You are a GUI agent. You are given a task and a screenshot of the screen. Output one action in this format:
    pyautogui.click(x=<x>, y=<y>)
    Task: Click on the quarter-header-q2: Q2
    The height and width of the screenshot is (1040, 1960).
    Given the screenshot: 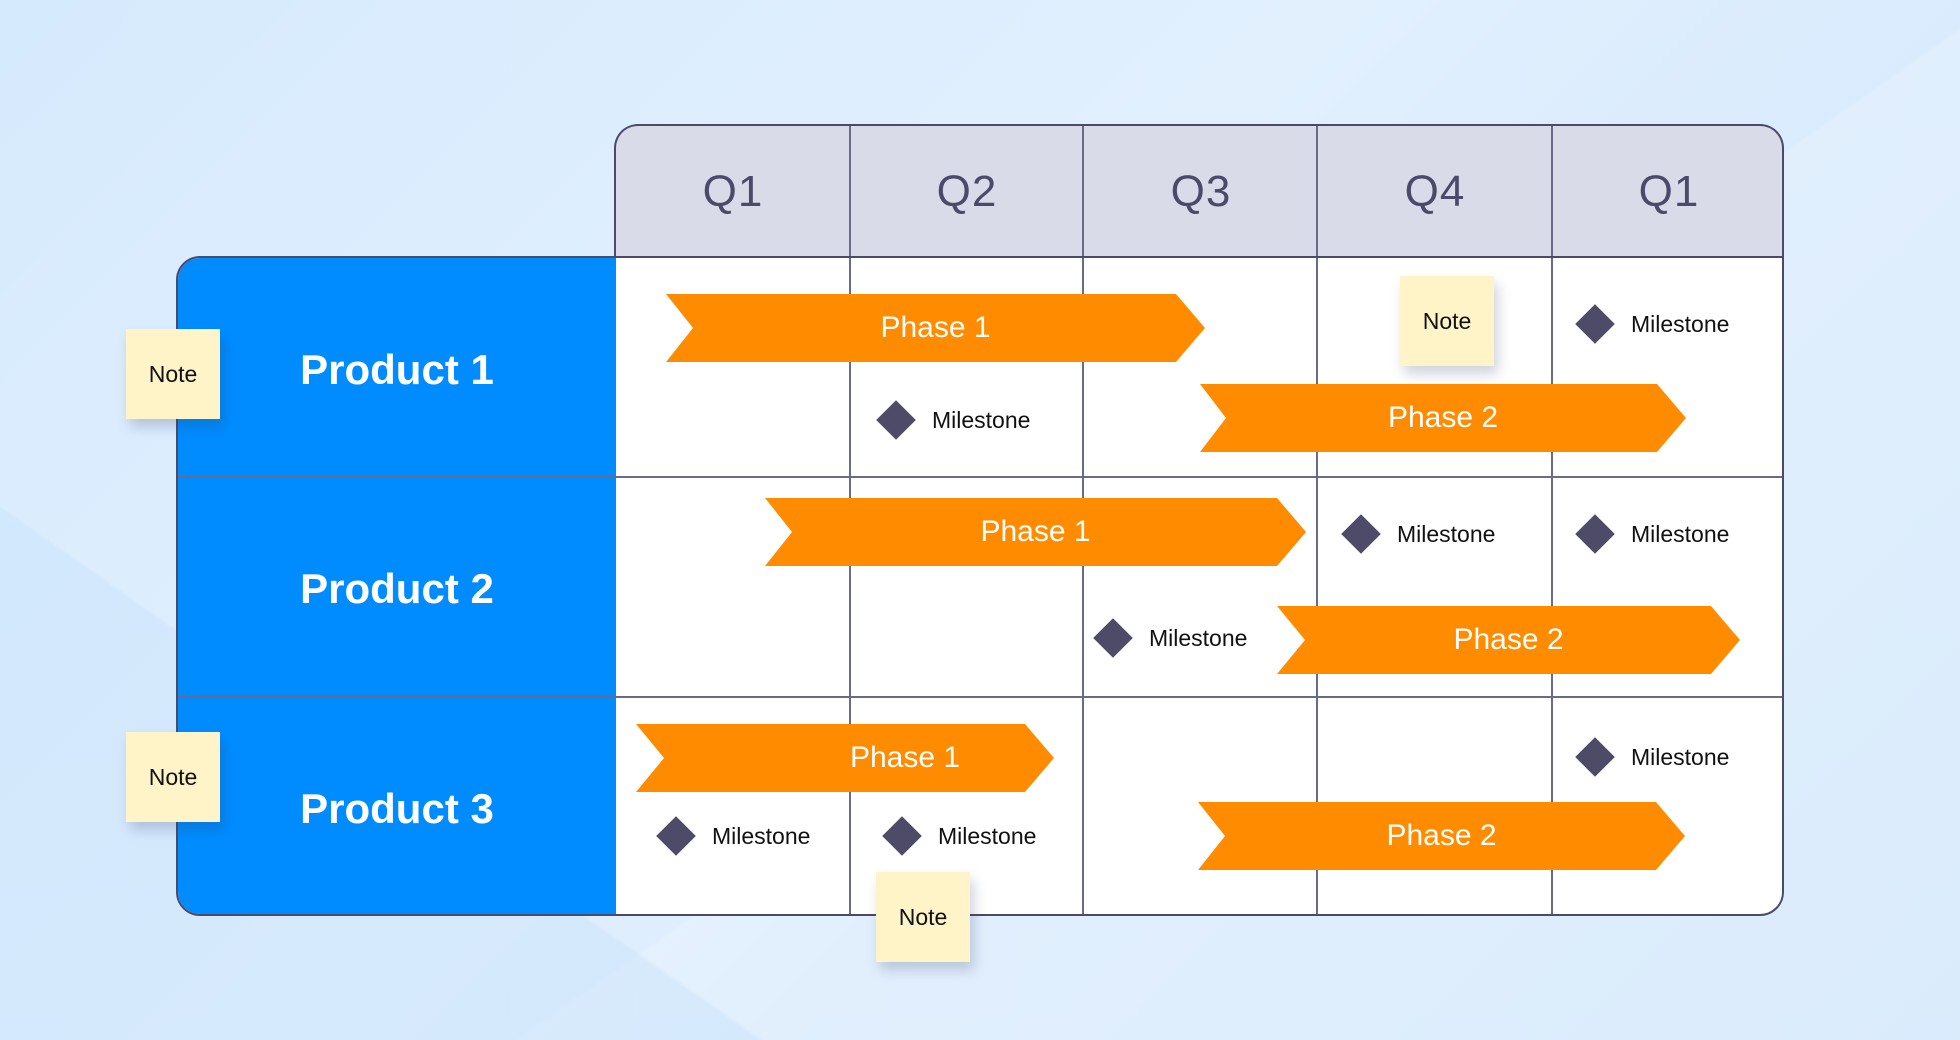 What is the action you would take?
    pyautogui.click(x=967, y=191)
    